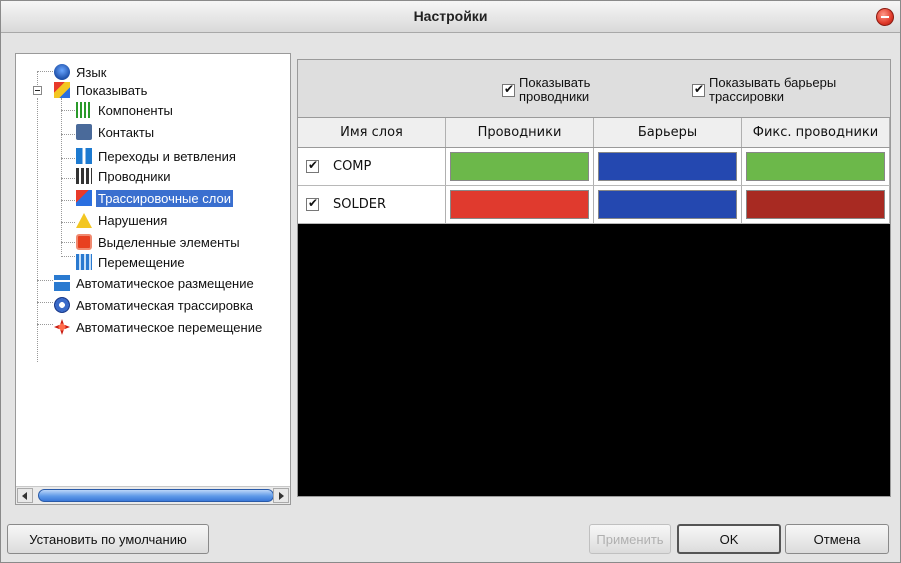 The height and width of the screenshot is (563, 901). Describe the element at coordinates (773, 82) in the screenshot. I see `show-barriers-label-line1: Показывать барьеры` at that location.